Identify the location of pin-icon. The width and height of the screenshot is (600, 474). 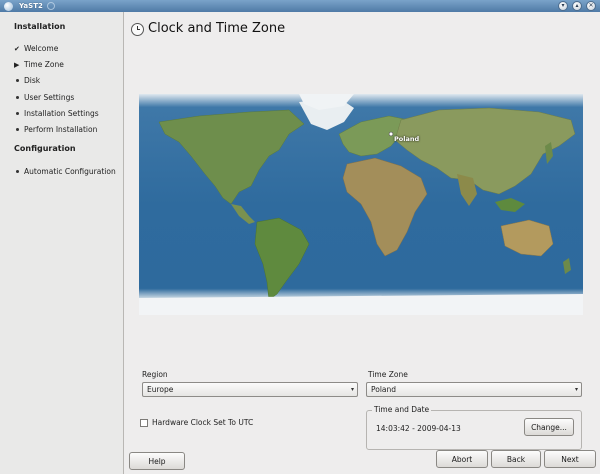
(50, 6).